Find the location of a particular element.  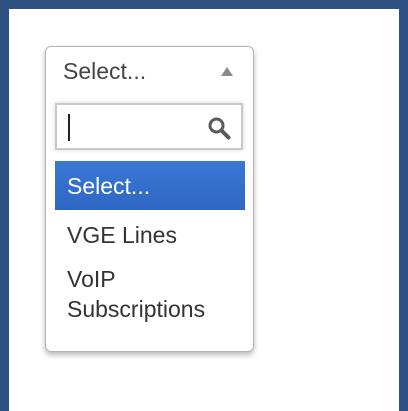

text-cursor is located at coordinates (69, 127).